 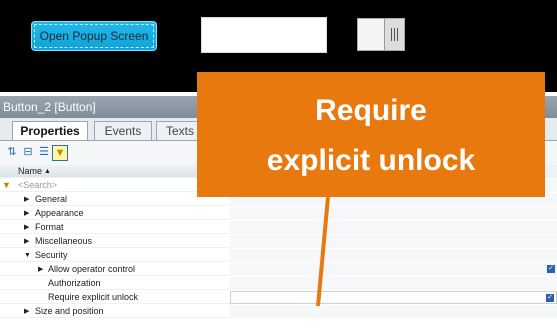 What do you see at coordinates (123, 130) in the screenshot?
I see `tab-events: Events` at bounding box center [123, 130].